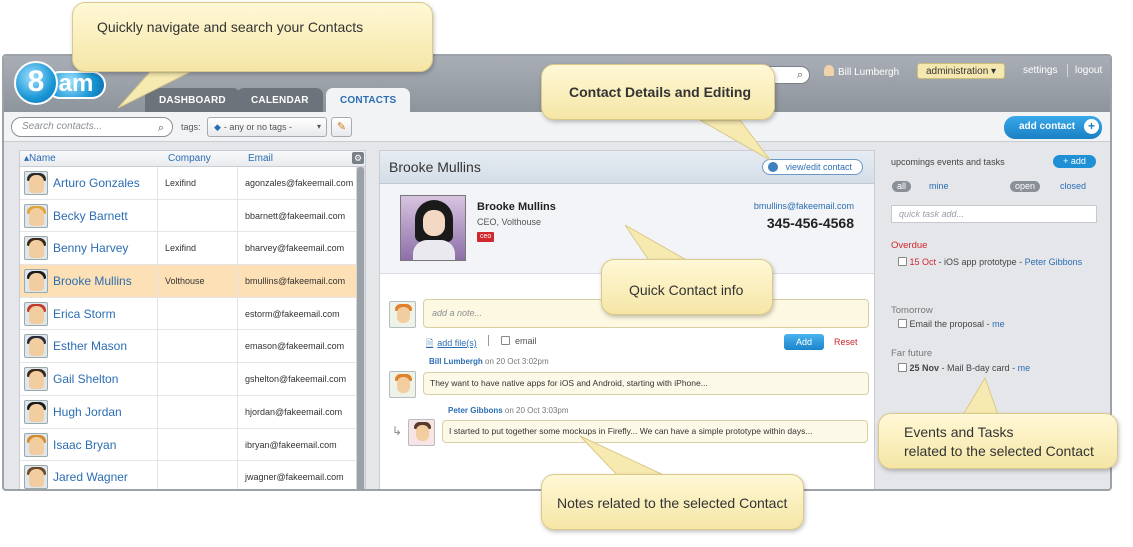  Describe the element at coordinates (734, 140) in the screenshot. I see `tail-details` at that location.